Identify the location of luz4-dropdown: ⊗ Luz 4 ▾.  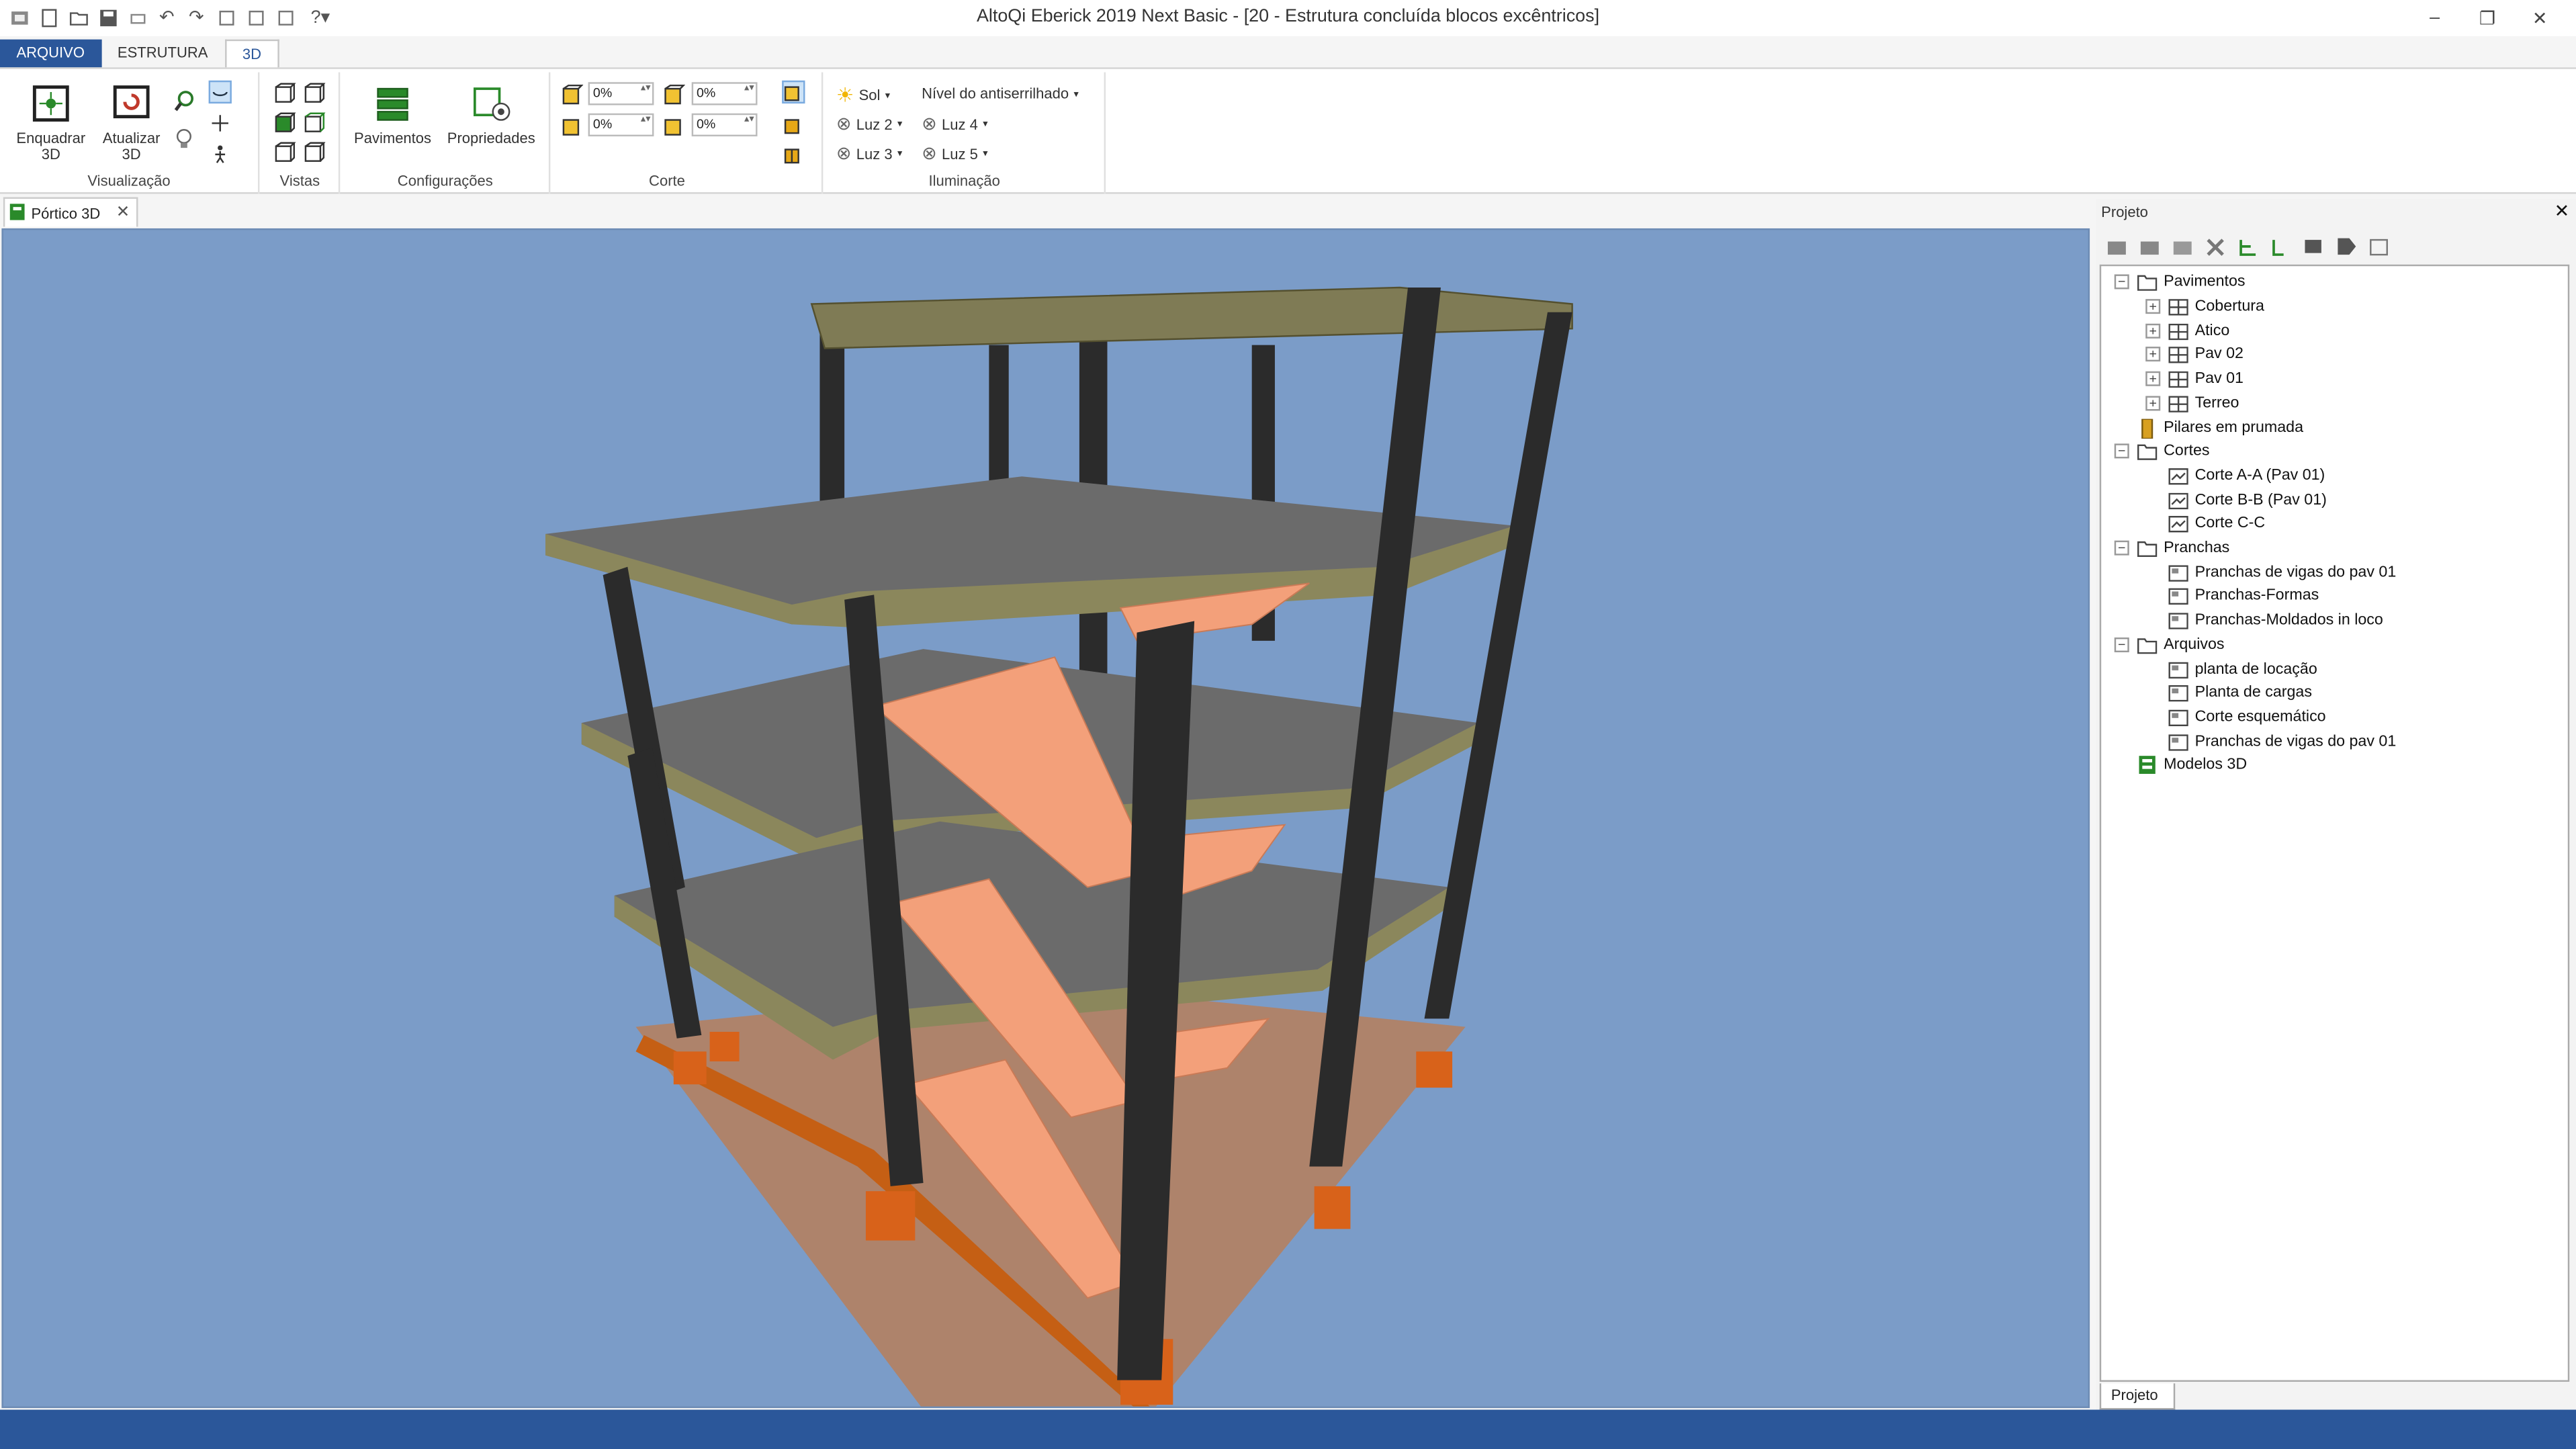
(955, 124).